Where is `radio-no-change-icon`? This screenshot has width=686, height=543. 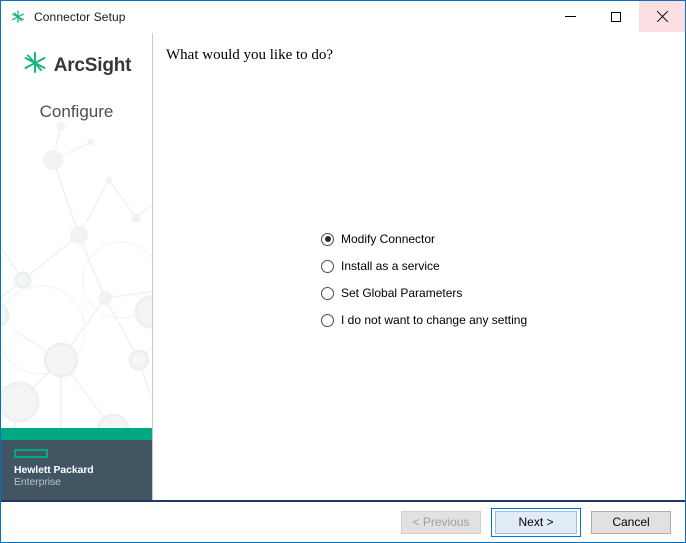
radio-no-change-icon is located at coordinates (327, 320).